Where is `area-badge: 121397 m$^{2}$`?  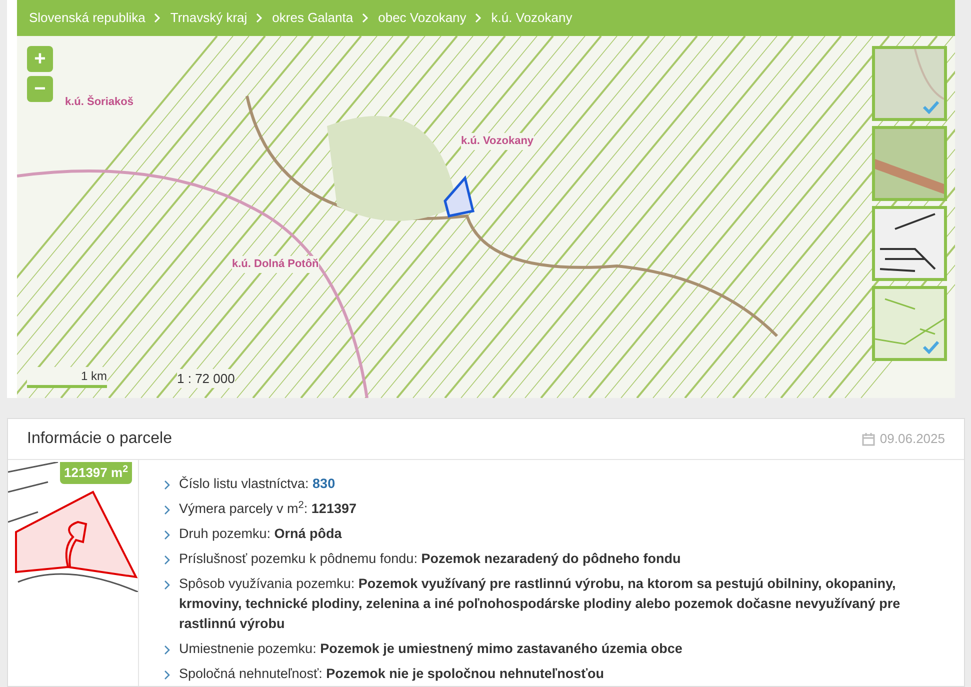
area-badge: 121397 m$^{2}$ is located at coordinates (96, 473).